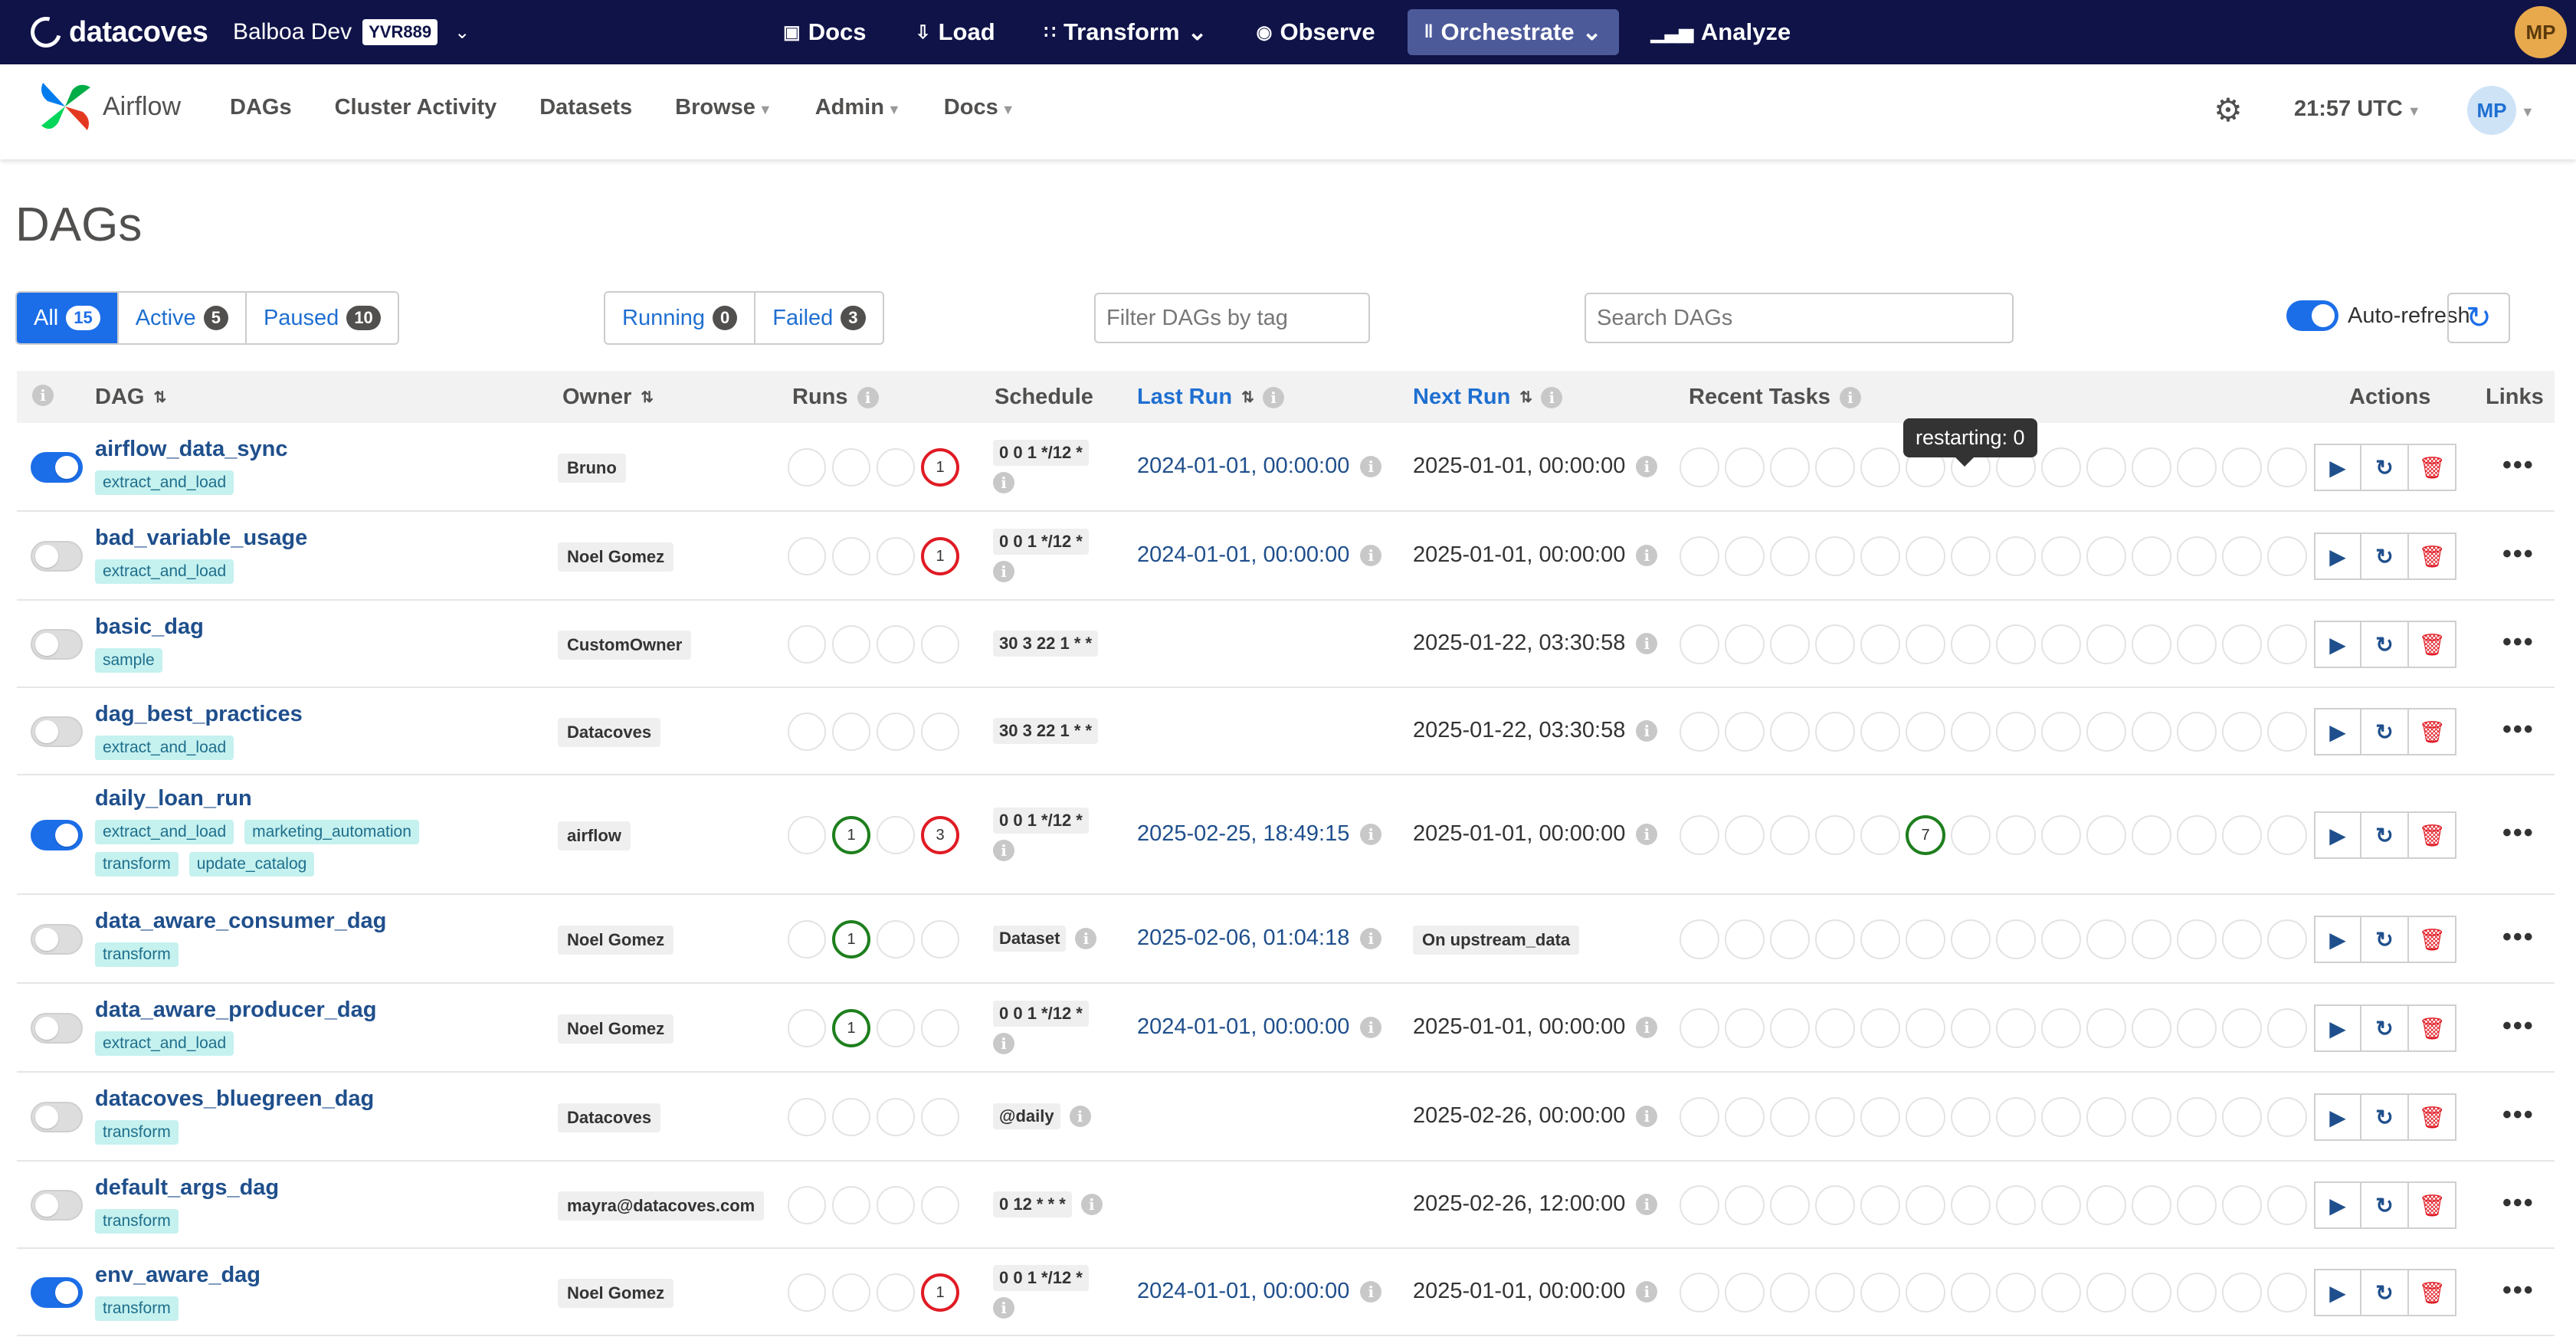 This screenshot has height=1337, width=2576. Describe the element at coordinates (128, 660) in the screenshot. I see `dag-tag: sample` at that location.